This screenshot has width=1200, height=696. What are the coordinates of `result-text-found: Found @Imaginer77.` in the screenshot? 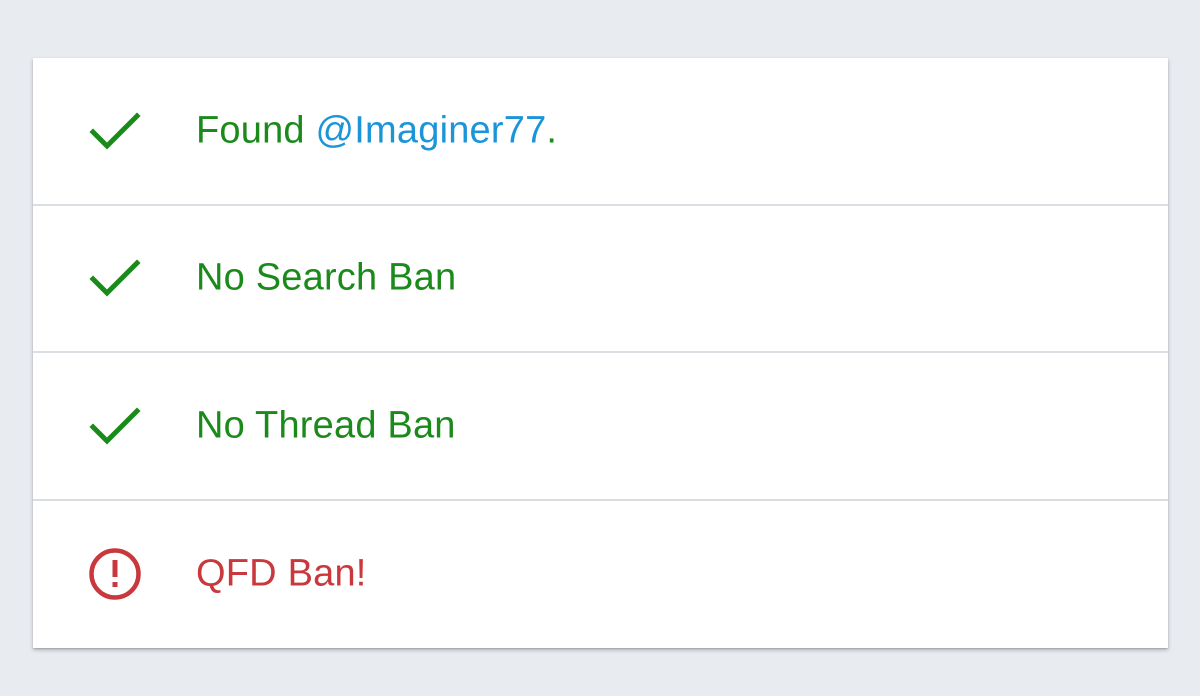 It's located at (376, 130).